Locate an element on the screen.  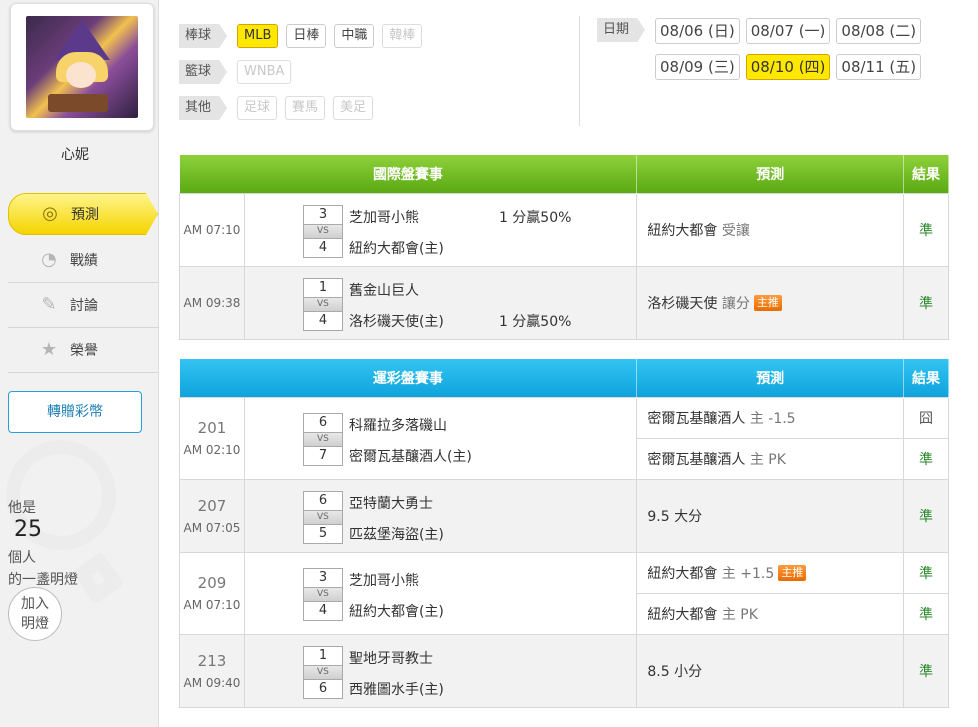
game-time: AM 09:40 is located at coordinates (212, 682).